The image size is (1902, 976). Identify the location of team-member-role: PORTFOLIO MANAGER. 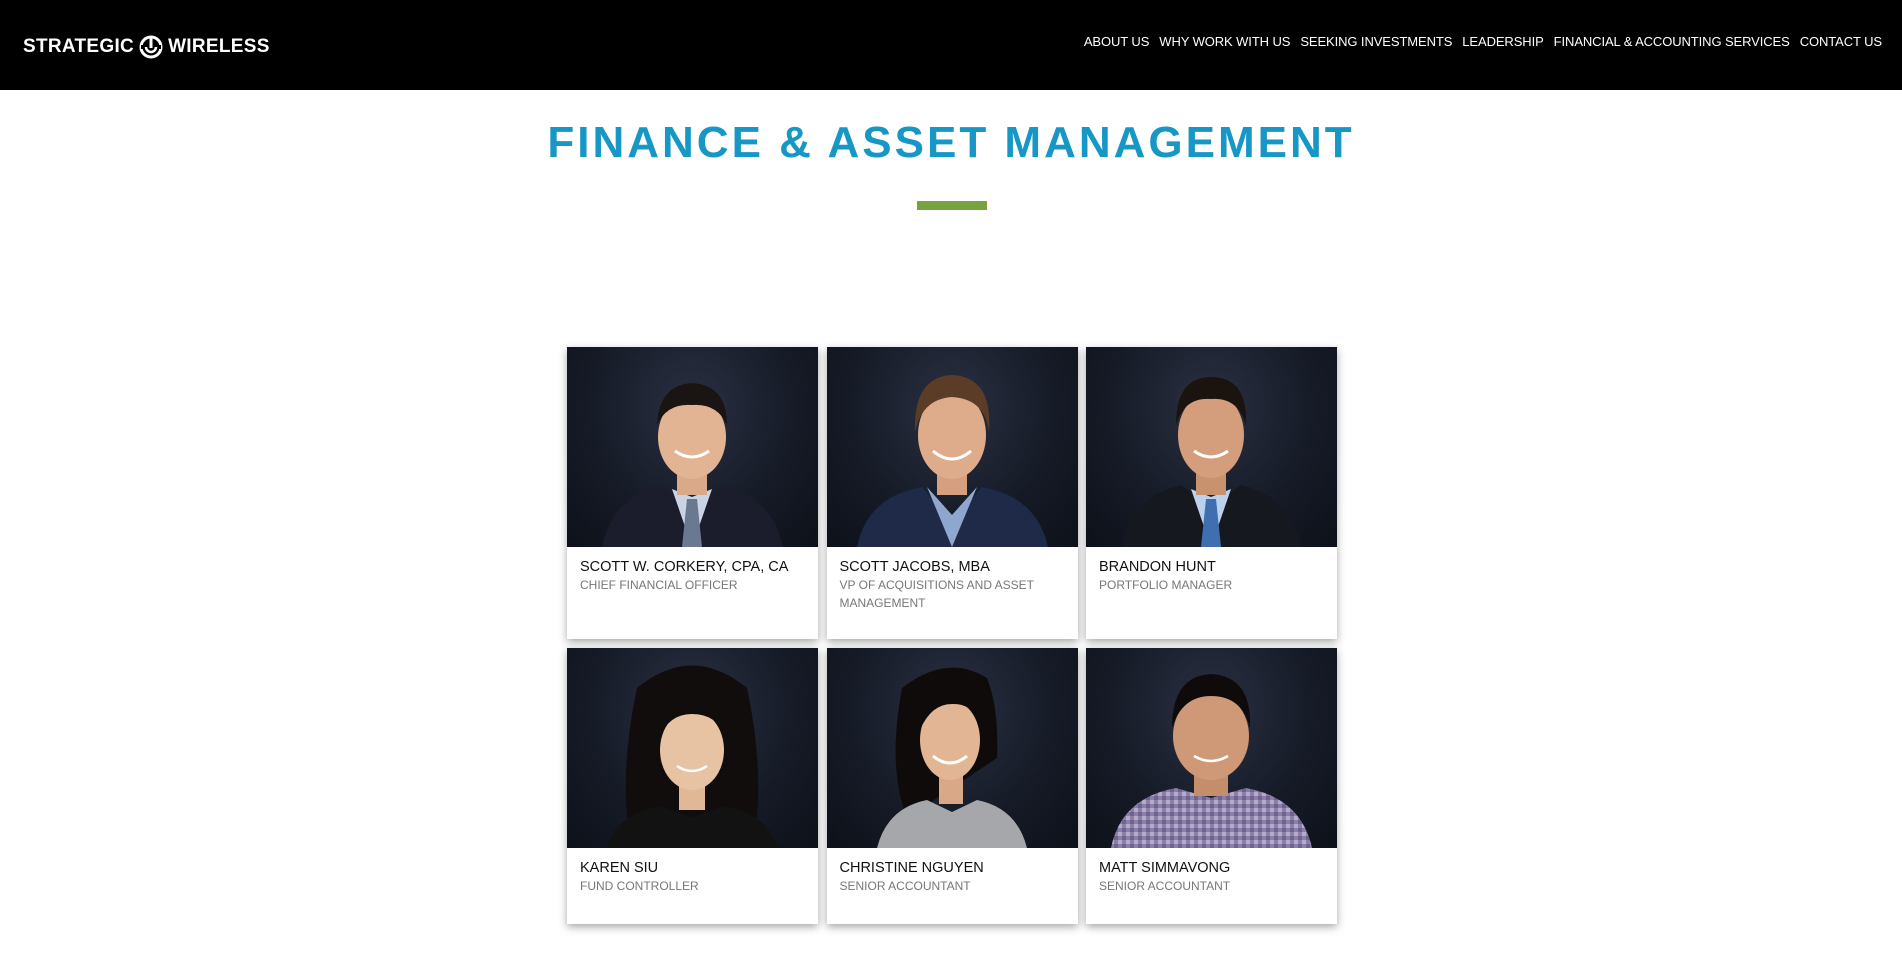
(1166, 585).